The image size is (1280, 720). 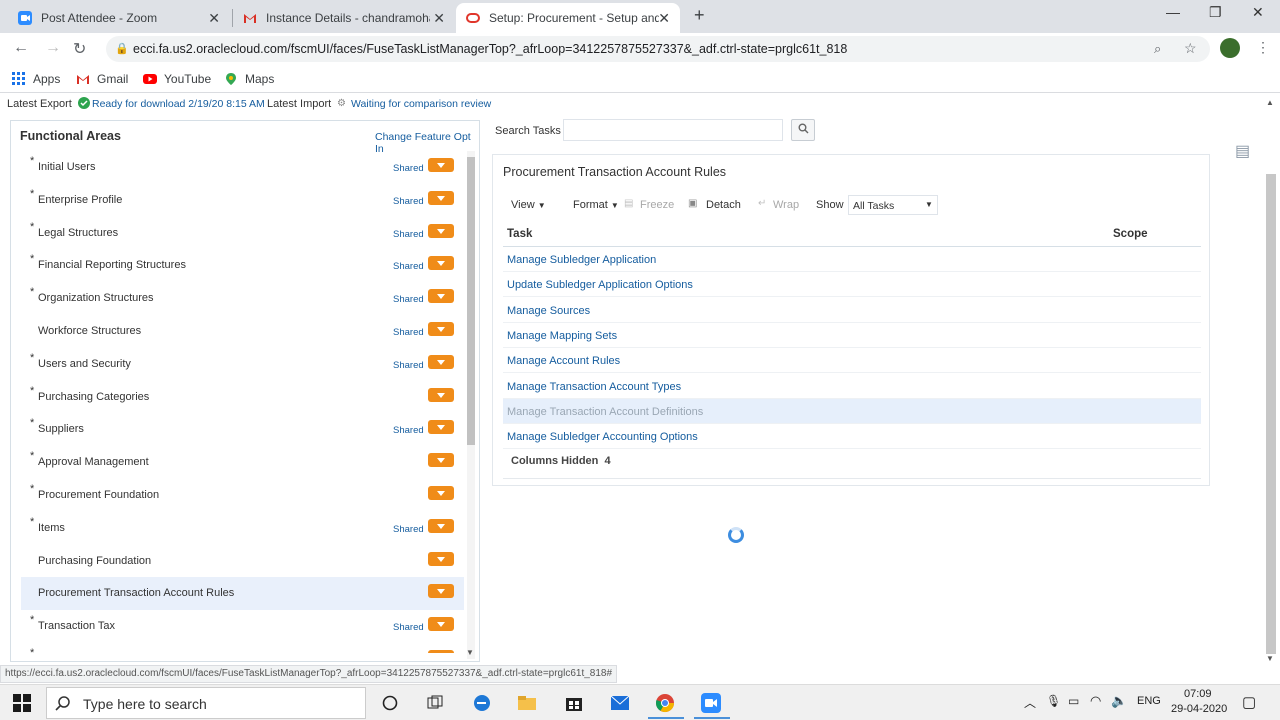 What do you see at coordinates (242, 298) in the screenshot?
I see `functional-area-row: * Organization Structures Shared` at bounding box center [242, 298].